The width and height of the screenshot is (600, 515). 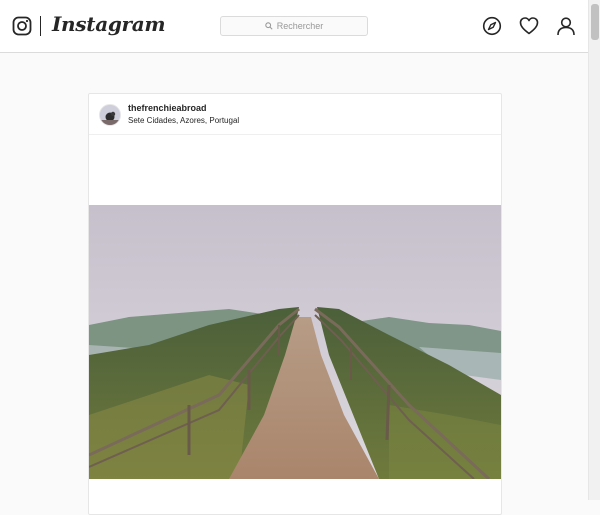 What do you see at coordinates (300, 26) in the screenshot?
I see `search-placeholder: Rechercher` at bounding box center [300, 26].